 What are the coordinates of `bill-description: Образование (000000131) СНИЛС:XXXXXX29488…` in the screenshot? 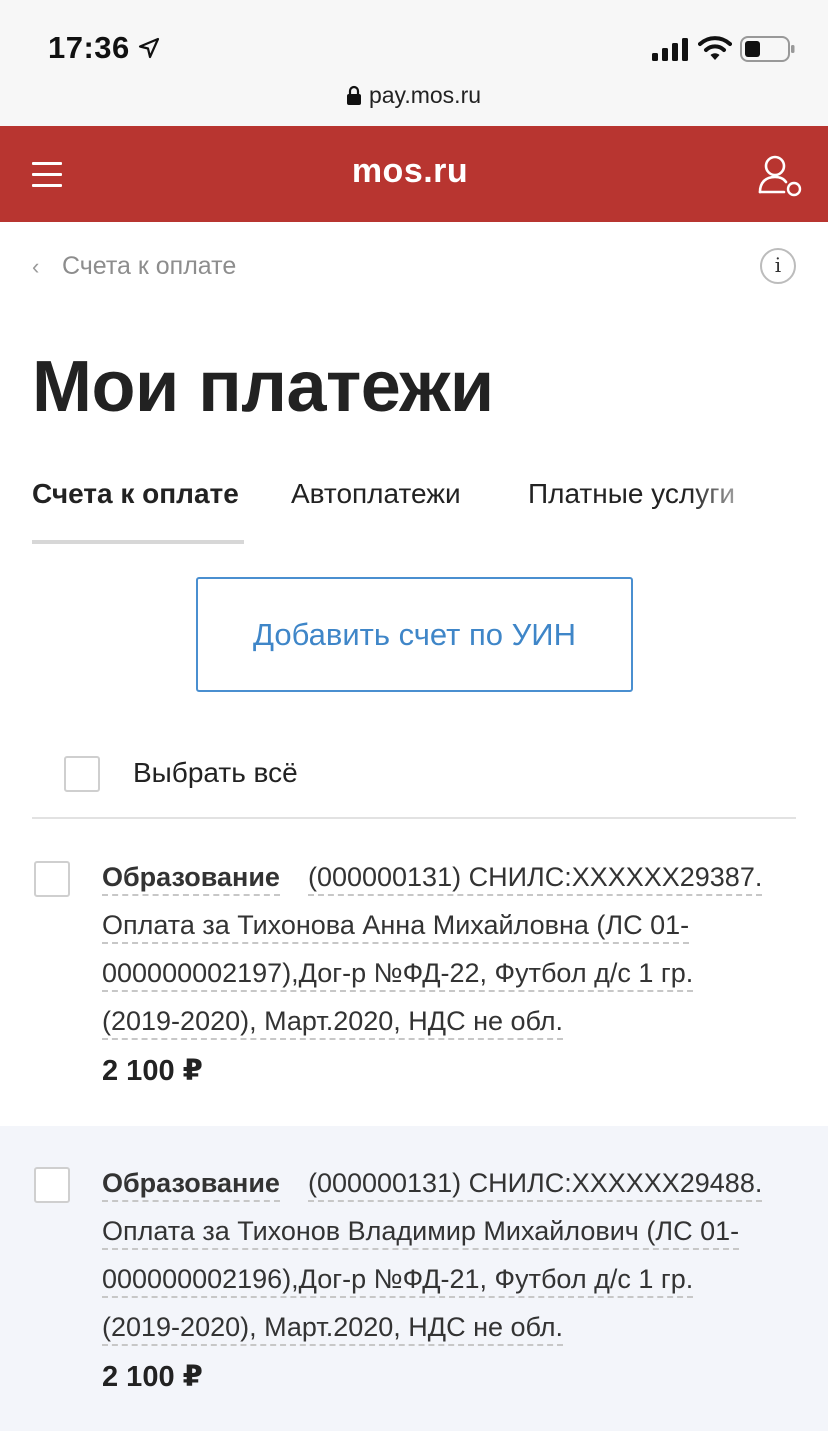 It's located at (447, 1255).